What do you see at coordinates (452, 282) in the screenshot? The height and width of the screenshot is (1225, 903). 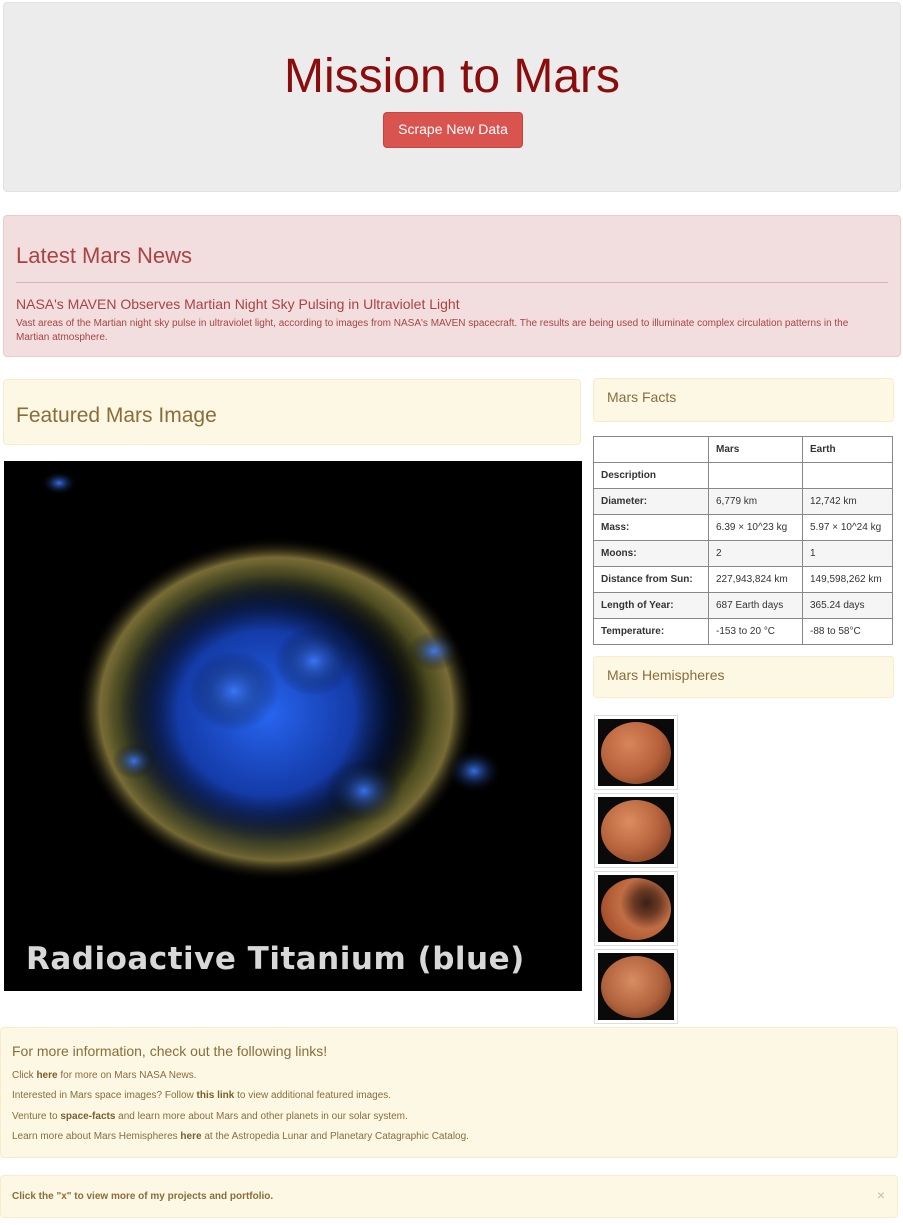 I see `news-divider` at bounding box center [452, 282].